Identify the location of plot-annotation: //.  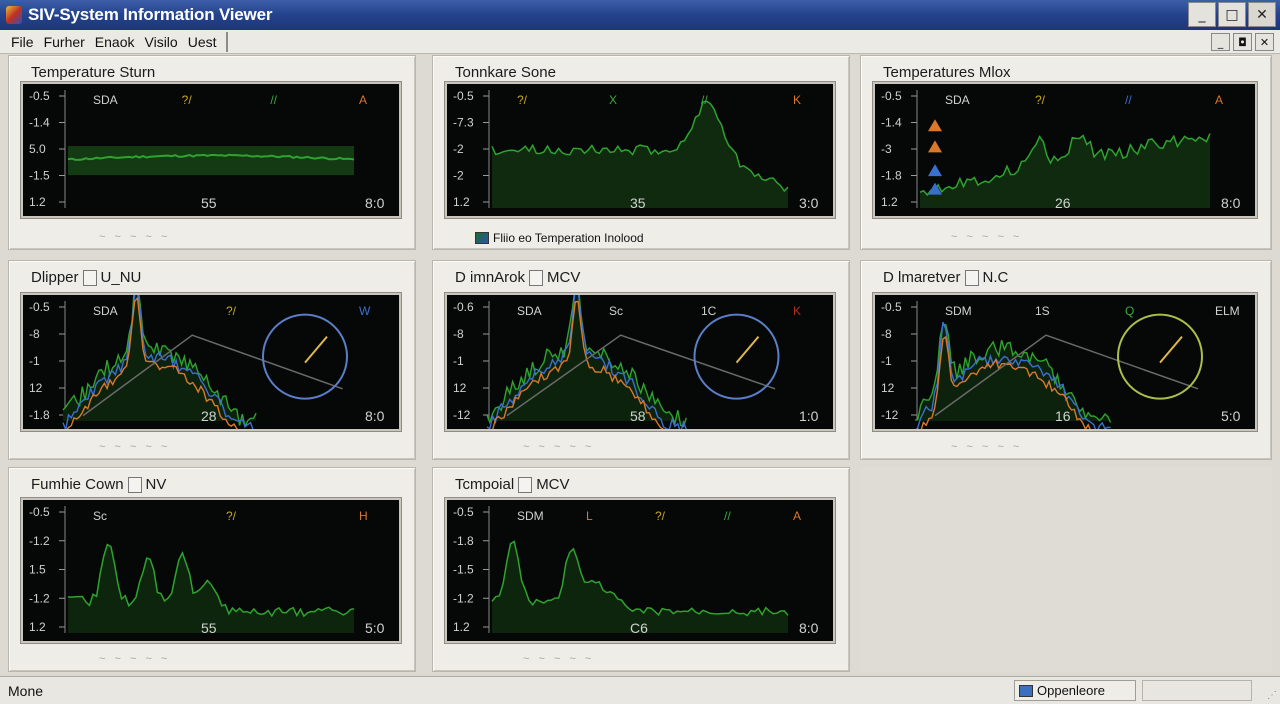
(273, 100).